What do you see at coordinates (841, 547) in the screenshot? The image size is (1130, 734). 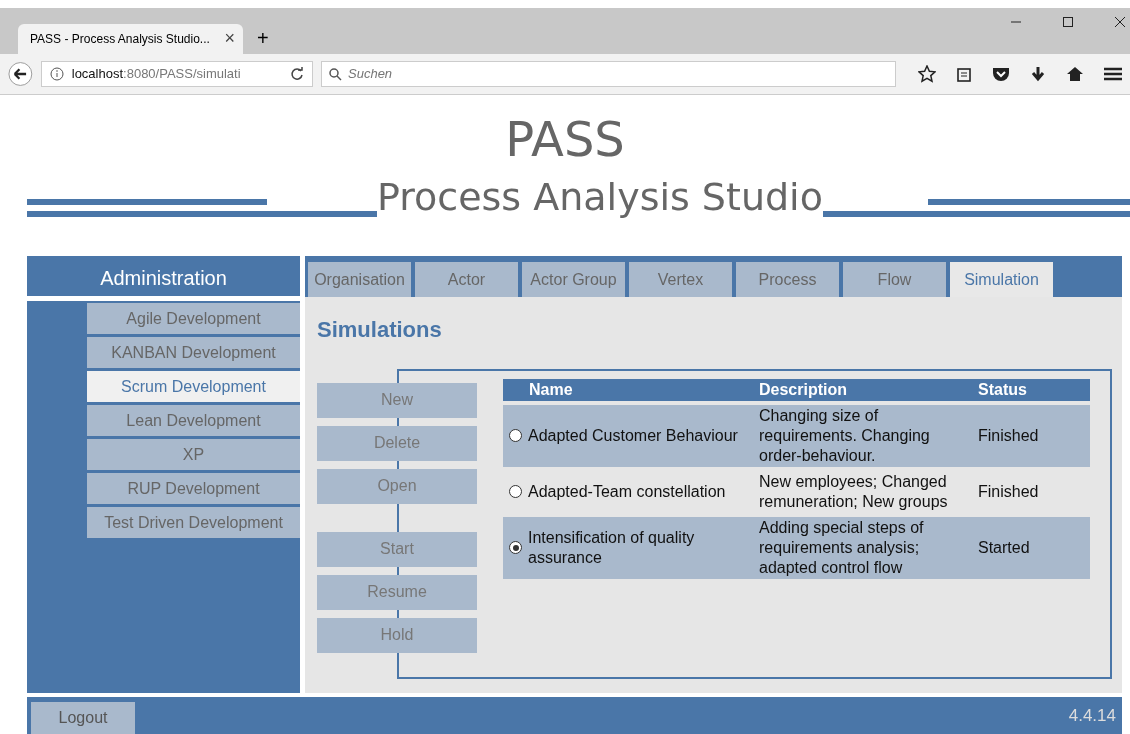 I see `table-cell: Adding special steps of requirements analysis; adapted control flow` at bounding box center [841, 547].